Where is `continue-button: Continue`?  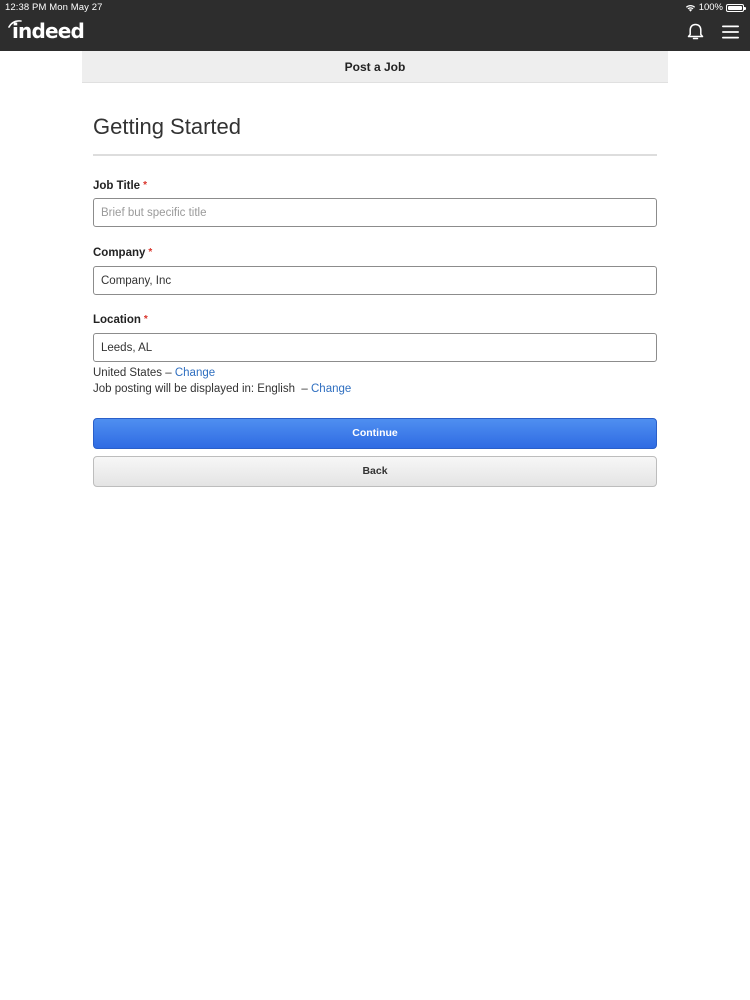 continue-button: Continue is located at coordinates (375, 433).